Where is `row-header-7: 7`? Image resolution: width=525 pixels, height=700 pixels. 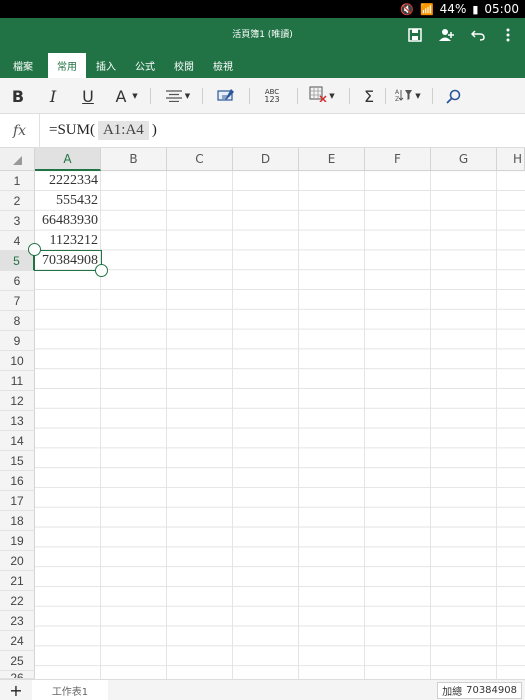 row-header-7: 7 is located at coordinates (17, 301).